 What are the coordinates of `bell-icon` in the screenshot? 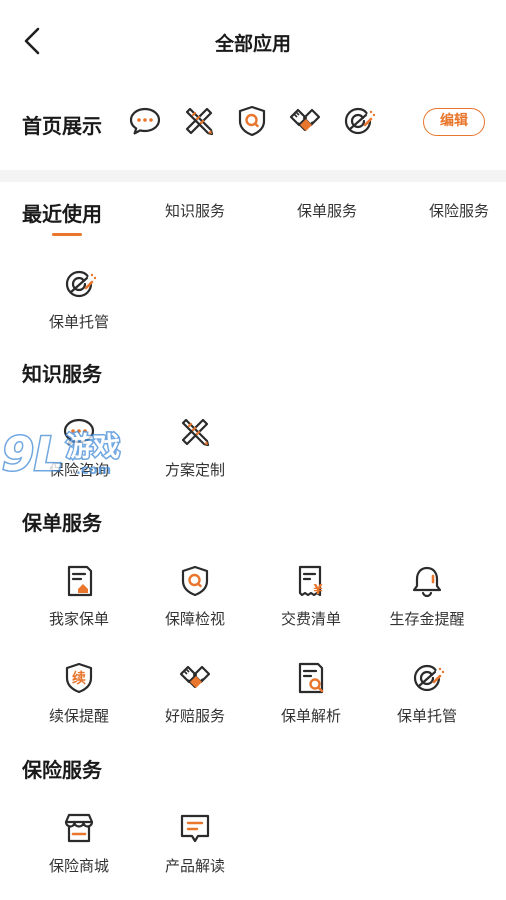 It's located at (427, 581).